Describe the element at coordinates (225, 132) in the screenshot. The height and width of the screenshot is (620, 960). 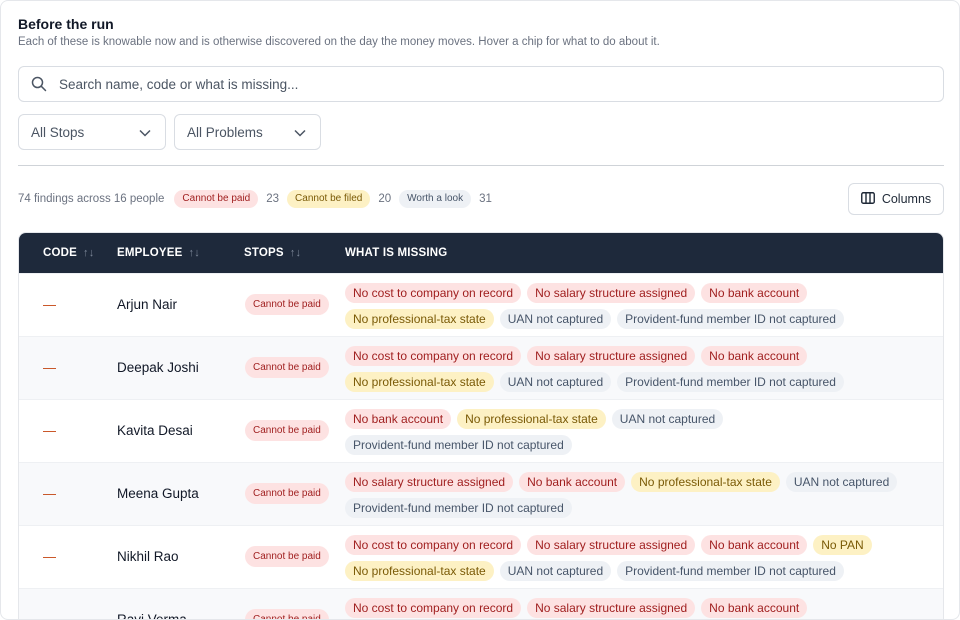
I see `problems-filter-label: All Problems` at that location.